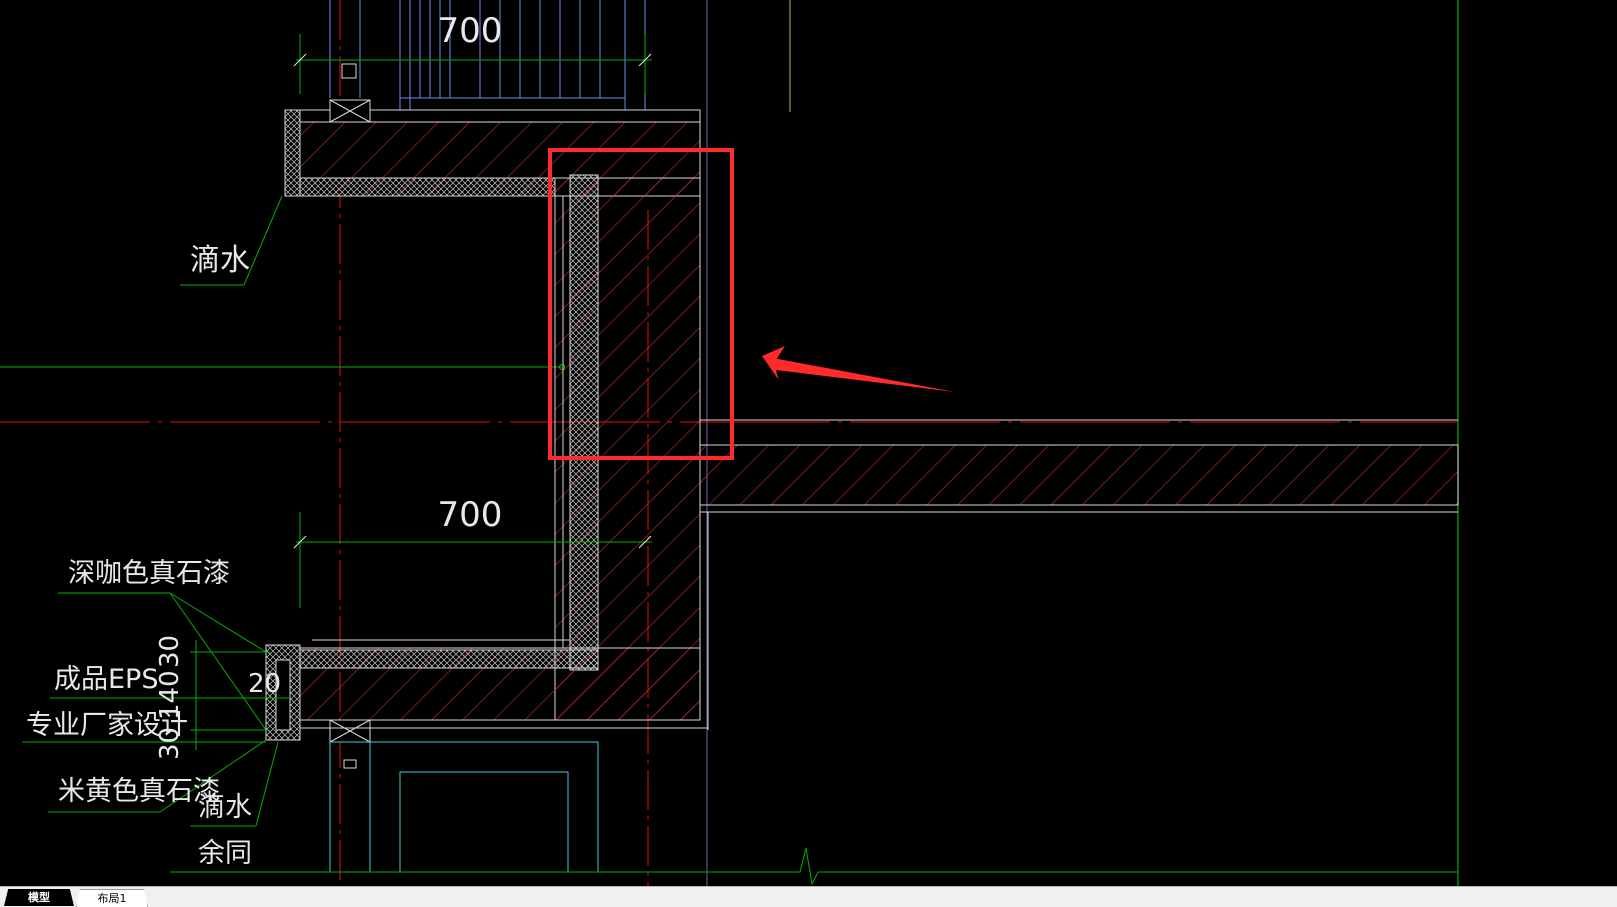  I want to click on layout-tab-bar: 模型 布局1, so click(808, 896).